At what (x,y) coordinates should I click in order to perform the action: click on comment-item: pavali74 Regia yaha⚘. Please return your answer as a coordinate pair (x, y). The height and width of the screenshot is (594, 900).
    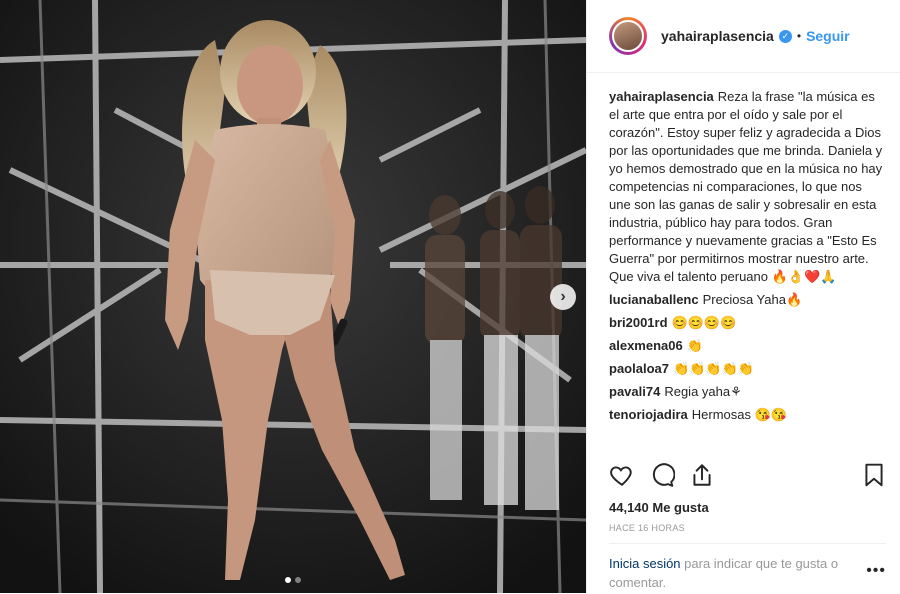
    Looking at the image, I should click on (748, 392).